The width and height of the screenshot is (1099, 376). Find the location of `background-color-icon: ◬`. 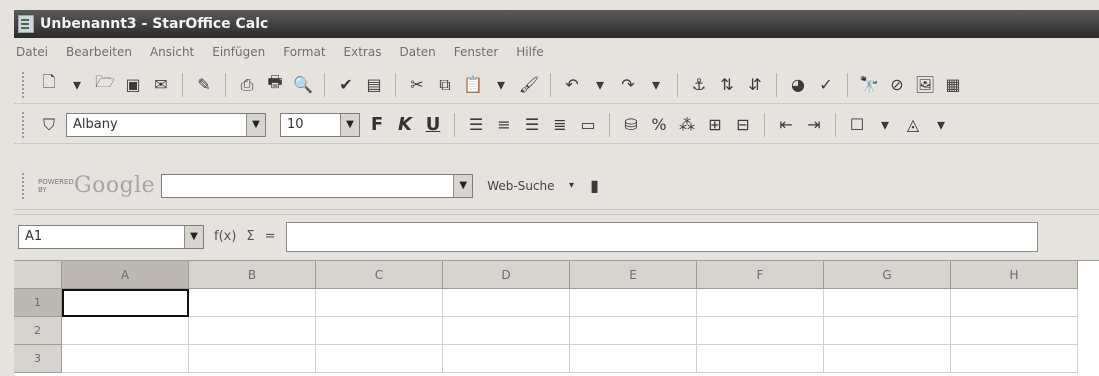

background-color-icon: ◬ is located at coordinates (913, 125).